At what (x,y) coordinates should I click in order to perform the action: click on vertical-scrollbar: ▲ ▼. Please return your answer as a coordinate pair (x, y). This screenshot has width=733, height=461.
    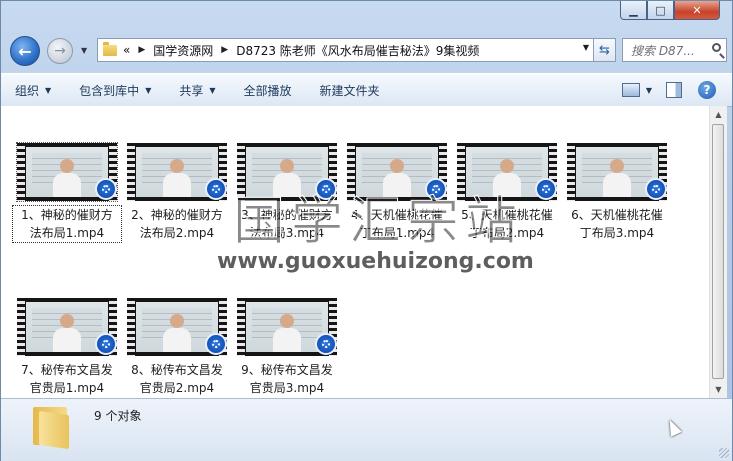
    Looking at the image, I should click on (718, 252).